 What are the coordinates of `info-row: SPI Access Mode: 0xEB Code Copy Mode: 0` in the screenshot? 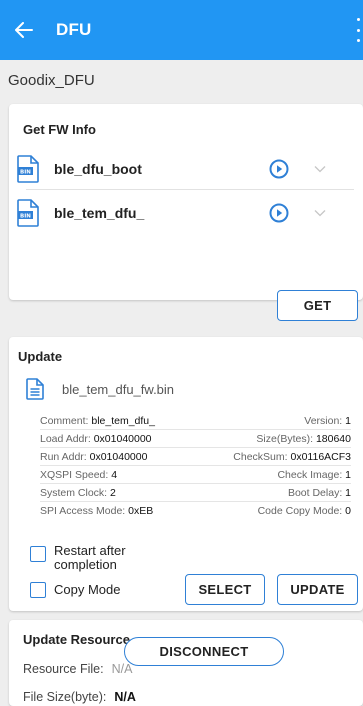 It's located at (195, 511).